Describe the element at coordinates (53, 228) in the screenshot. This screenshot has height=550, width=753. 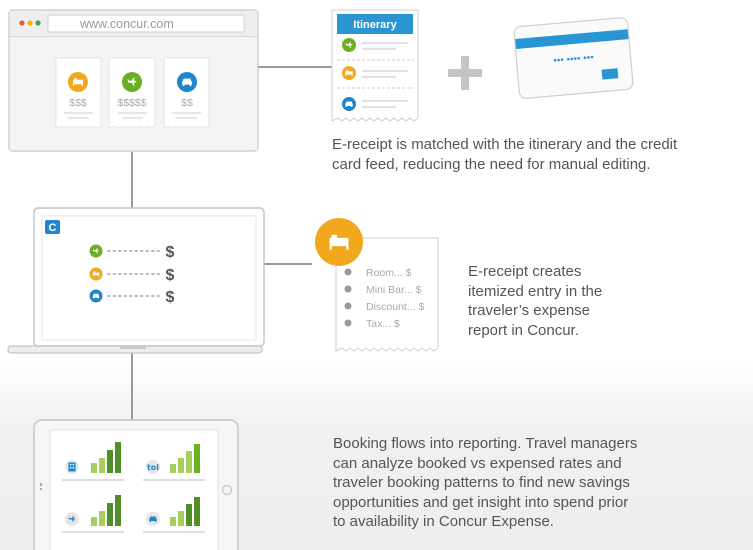
I see `concur-logo-letter: C` at that location.